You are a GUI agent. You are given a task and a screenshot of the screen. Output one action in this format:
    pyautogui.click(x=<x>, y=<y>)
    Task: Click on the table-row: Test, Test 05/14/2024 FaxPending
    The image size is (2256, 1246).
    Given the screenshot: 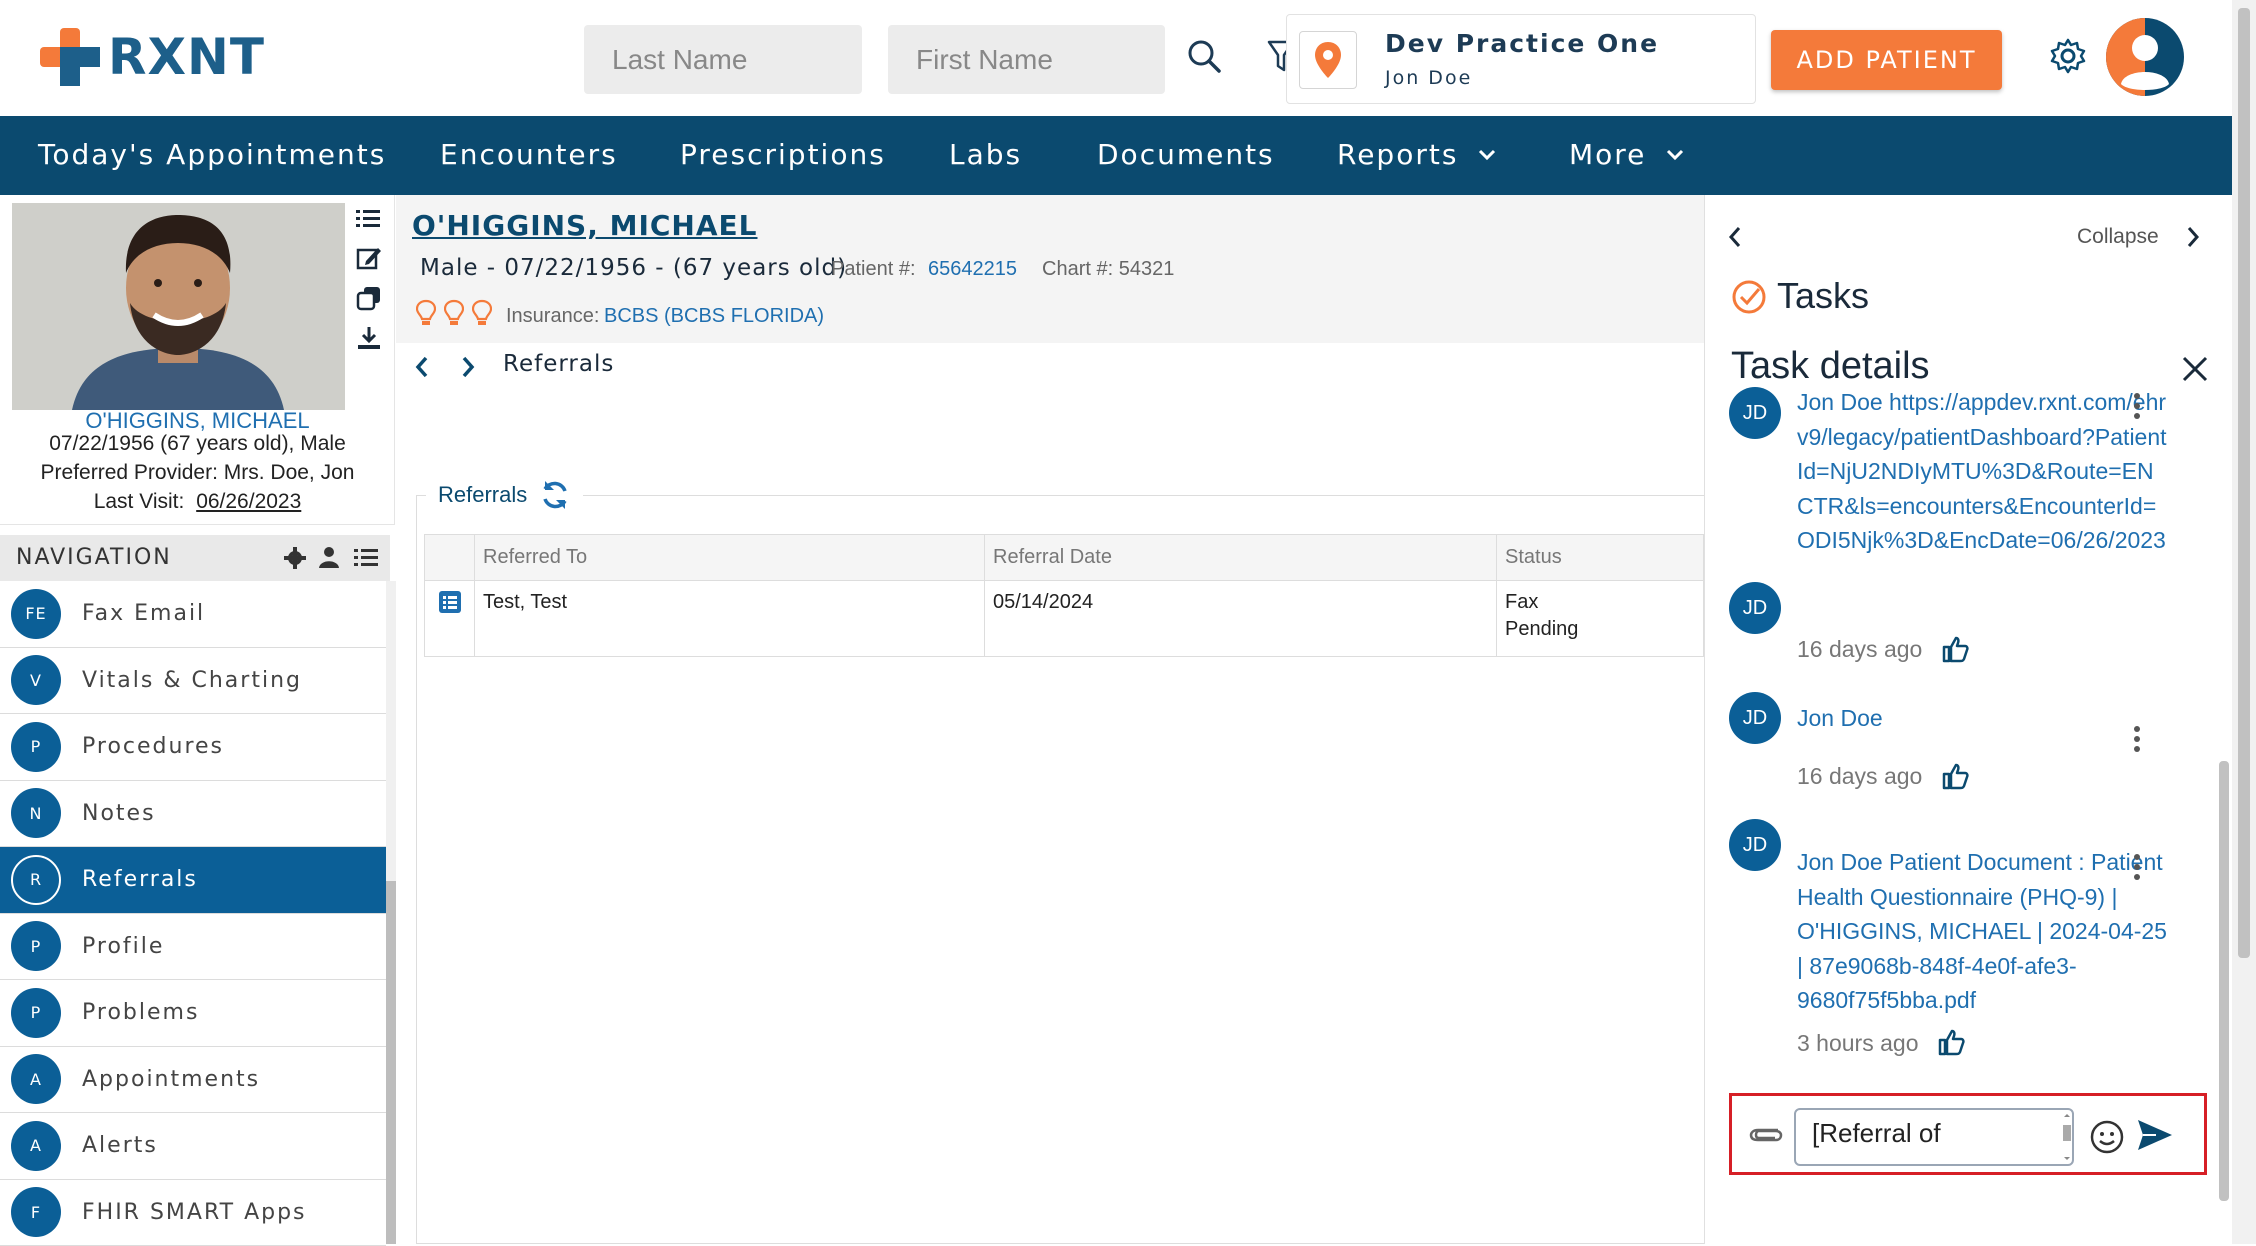 What is the action you would take?
    pyautogui.click(x=1064, y=619)
    